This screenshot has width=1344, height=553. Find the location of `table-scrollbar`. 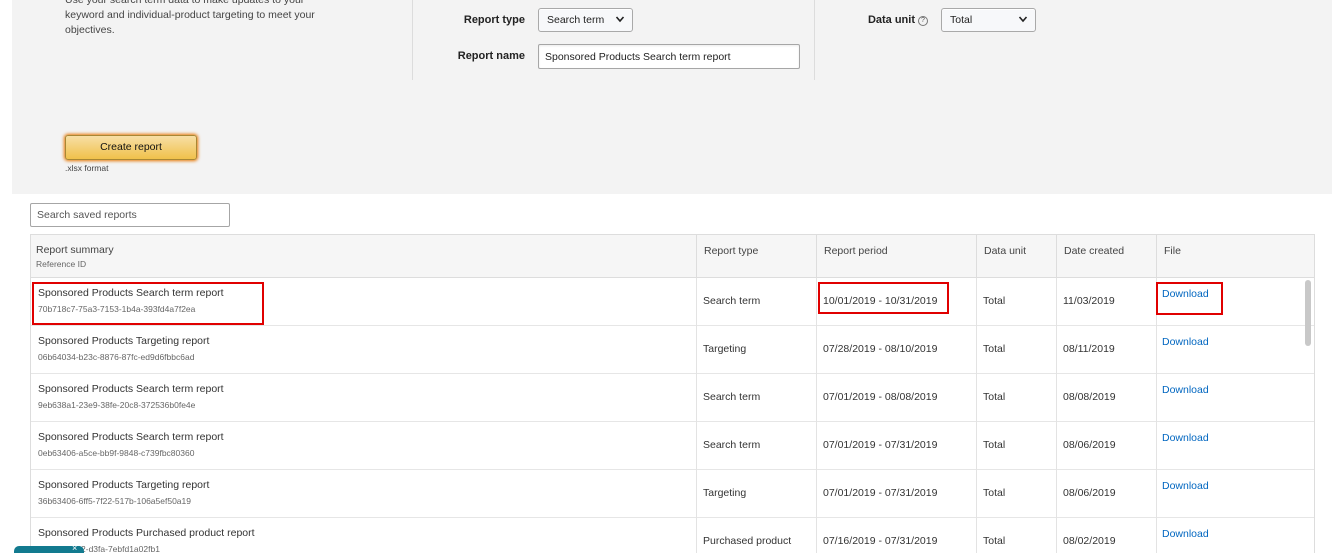

table-scrollbar is located at coordinates (1308, 313).